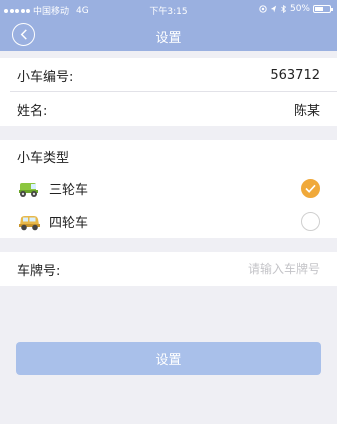 The height and width of the screenshot is (424, 337). What do you see at coordinates (69, 223) in the screenshot?
I see `option-four-wheeler-label: 四轮车` at bounding box center [69, 223].